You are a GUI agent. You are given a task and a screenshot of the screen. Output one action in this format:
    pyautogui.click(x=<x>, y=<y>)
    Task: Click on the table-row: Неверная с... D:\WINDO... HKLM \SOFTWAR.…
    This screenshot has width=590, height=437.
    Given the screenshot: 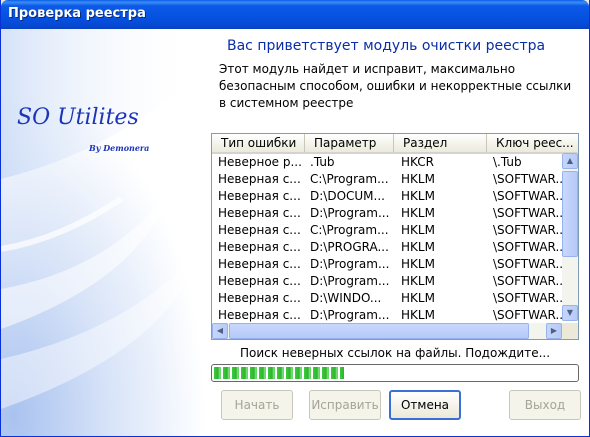 What is the action you would take?
    pyautogui.click(x=387, y=298)
    